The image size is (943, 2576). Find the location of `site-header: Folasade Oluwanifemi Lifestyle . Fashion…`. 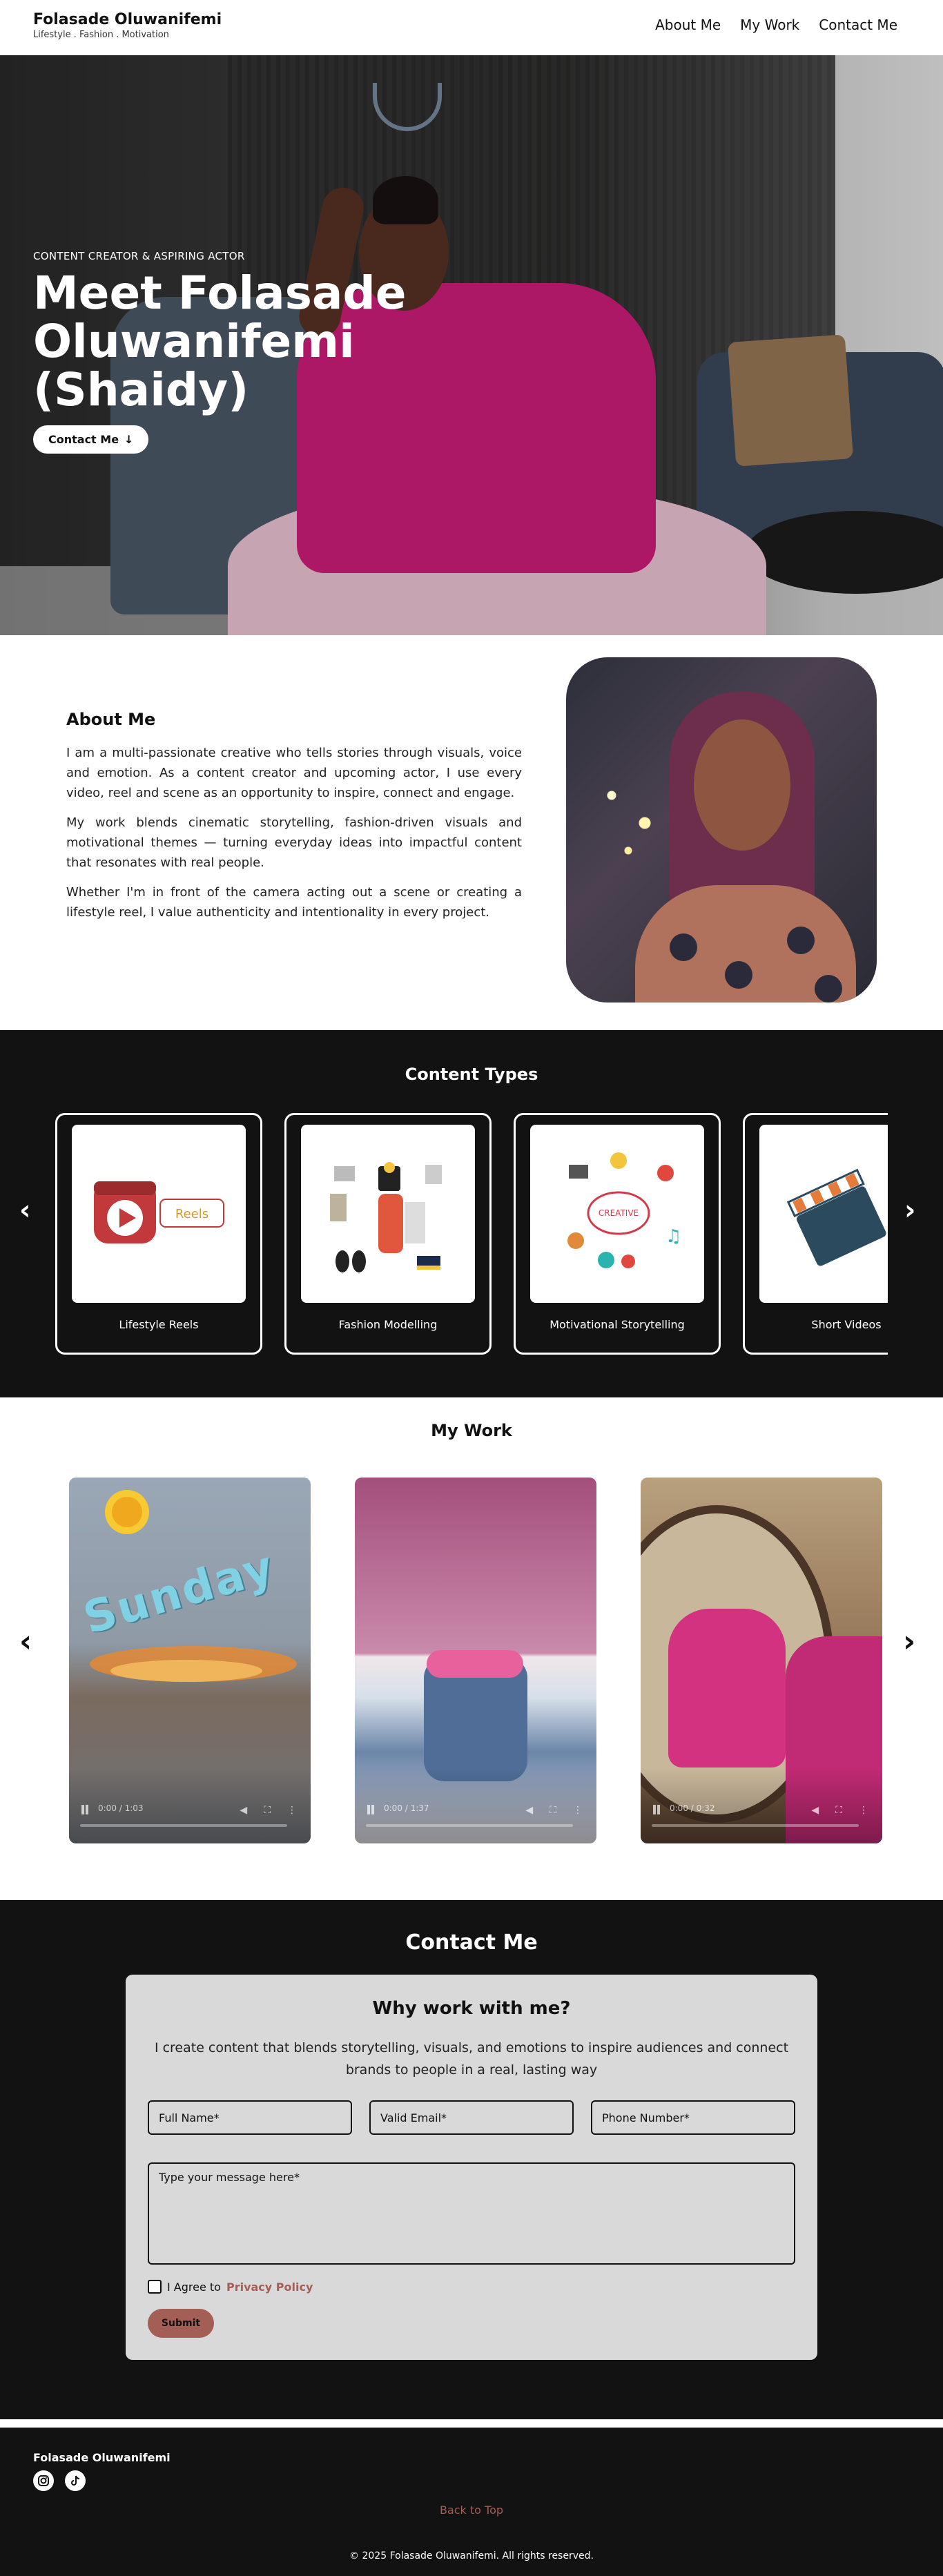

site-header: Folasade Oluwanifemi Lifestyle . Fashion… is located at coordinates (471, 28).